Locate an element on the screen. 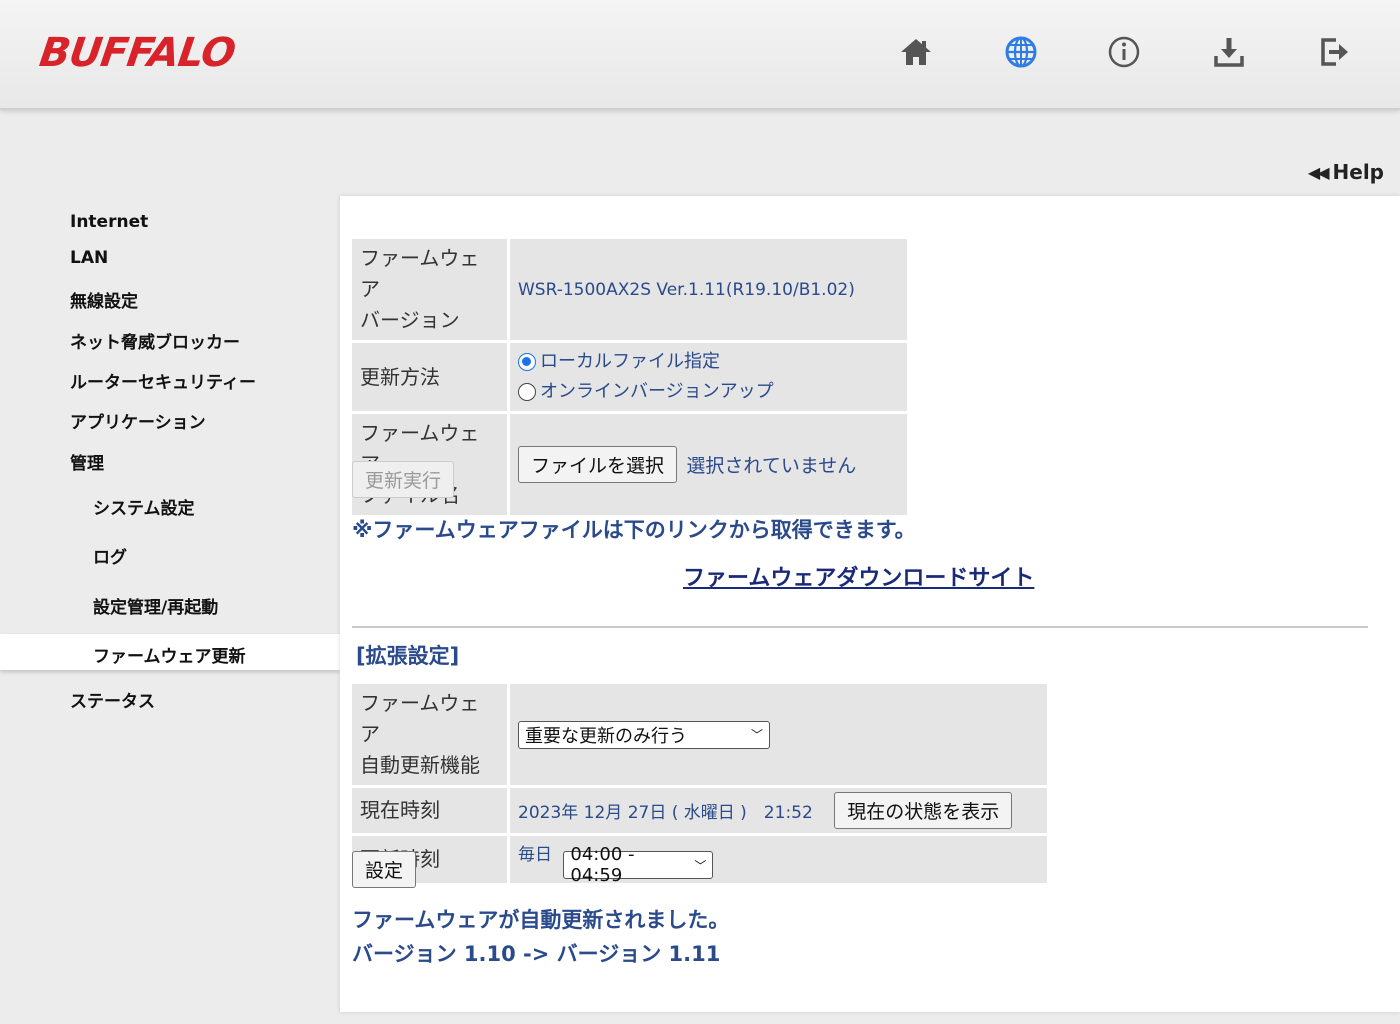 The width and height of the screenshot is (1400, 1024). auto-update-select: 重要な更新のみ行う ﹀ is located at coordinates (644, 735).